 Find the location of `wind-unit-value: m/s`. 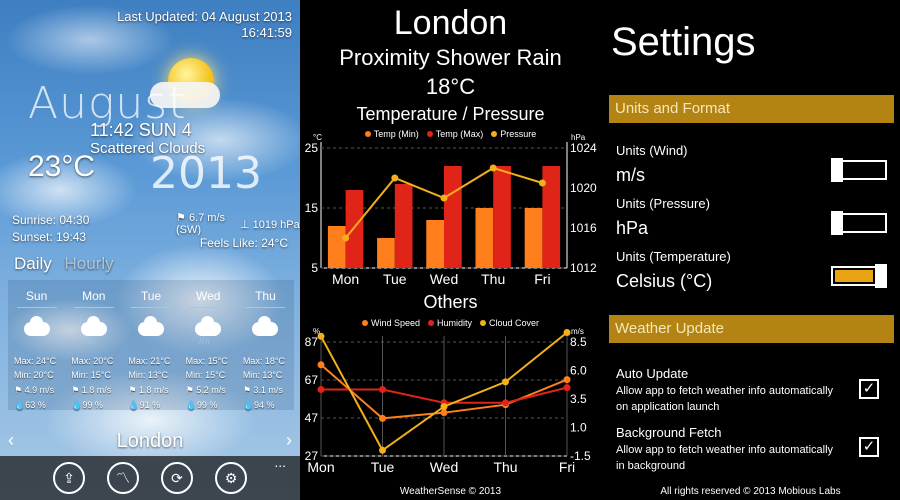

wind-unit-value: m/s is located at coordinates (630, 175).